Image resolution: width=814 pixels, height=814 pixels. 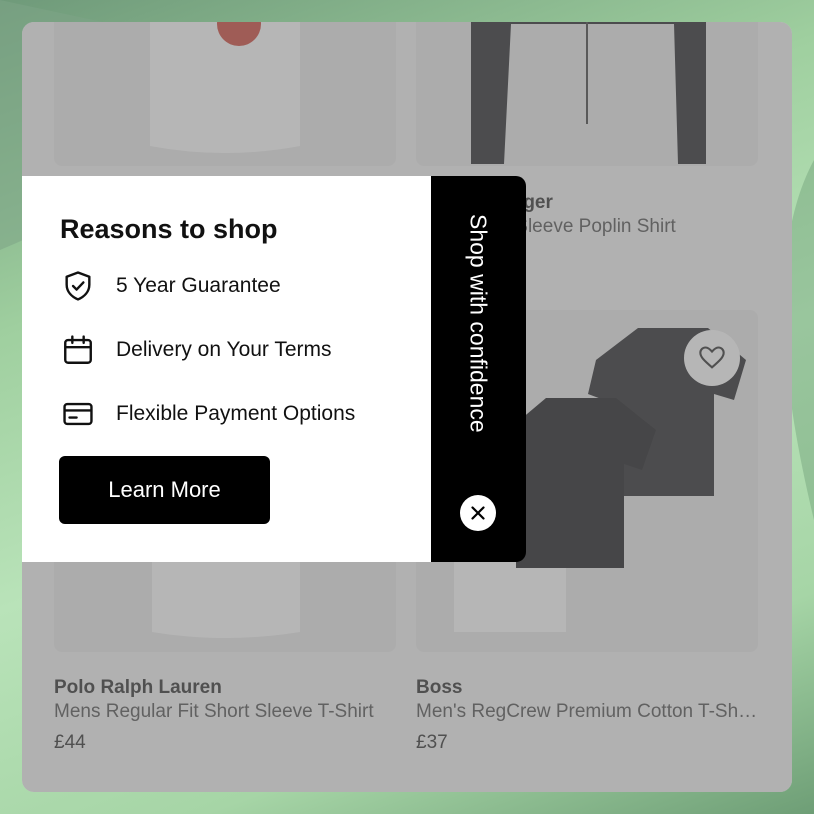 I want to click on close-button, so click(x=478, y=513).